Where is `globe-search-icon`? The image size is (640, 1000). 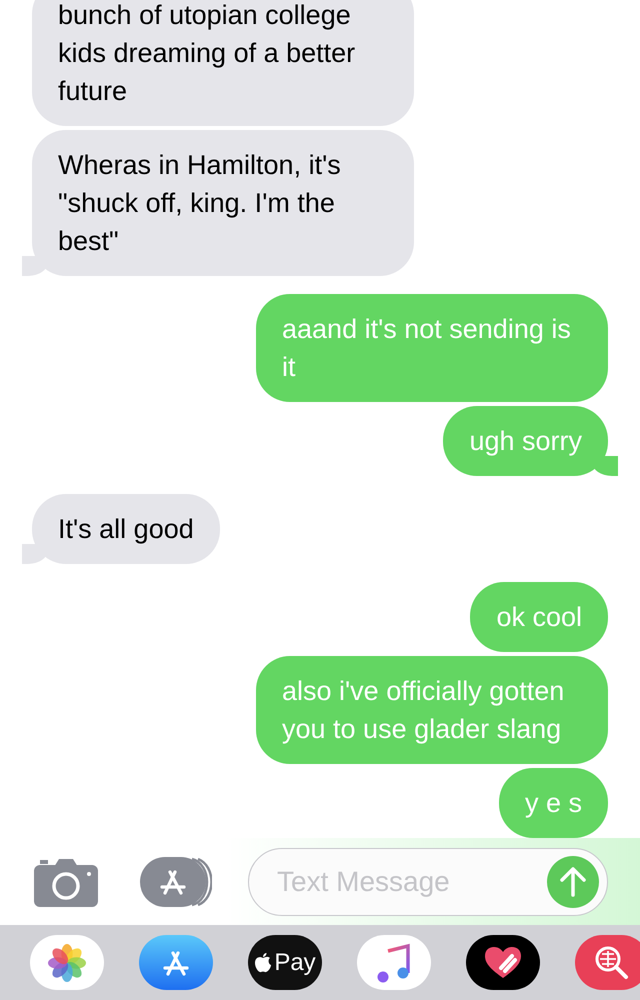
globe-search-icon is located at coordinates (612, 962).